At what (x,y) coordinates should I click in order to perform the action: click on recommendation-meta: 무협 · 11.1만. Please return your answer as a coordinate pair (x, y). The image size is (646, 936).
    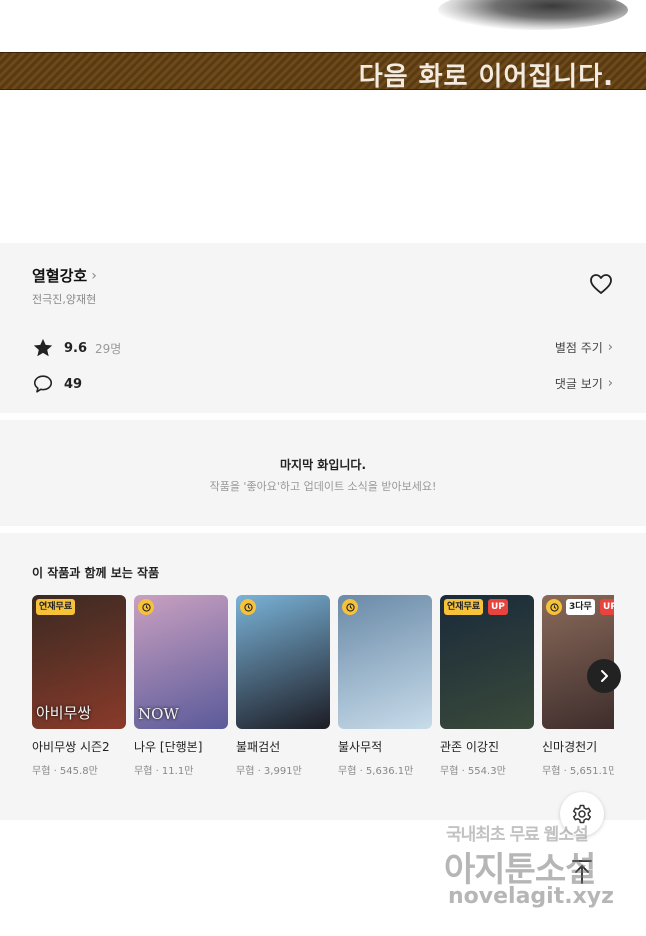
    Looking at the image, I should click on (164, 771).